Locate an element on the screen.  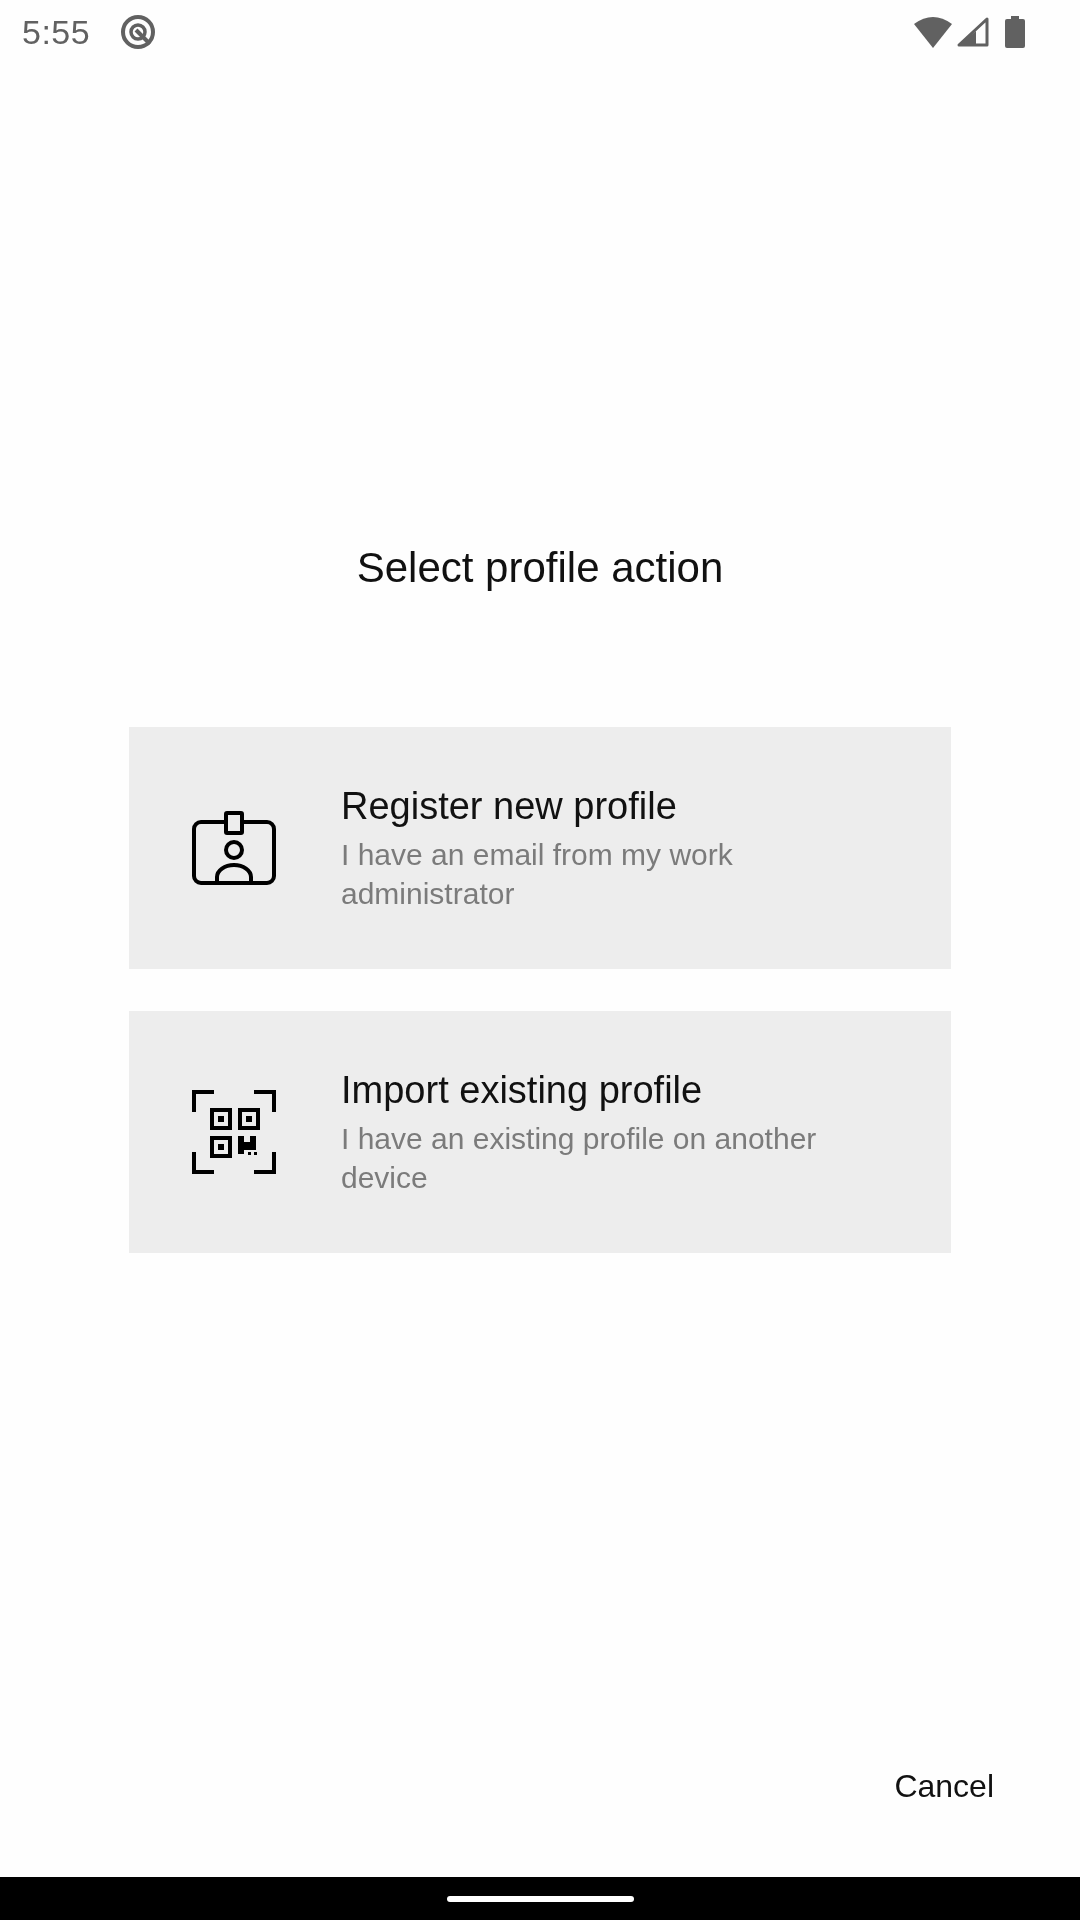
qr-code-icon is located at coordinates (234, 1132).